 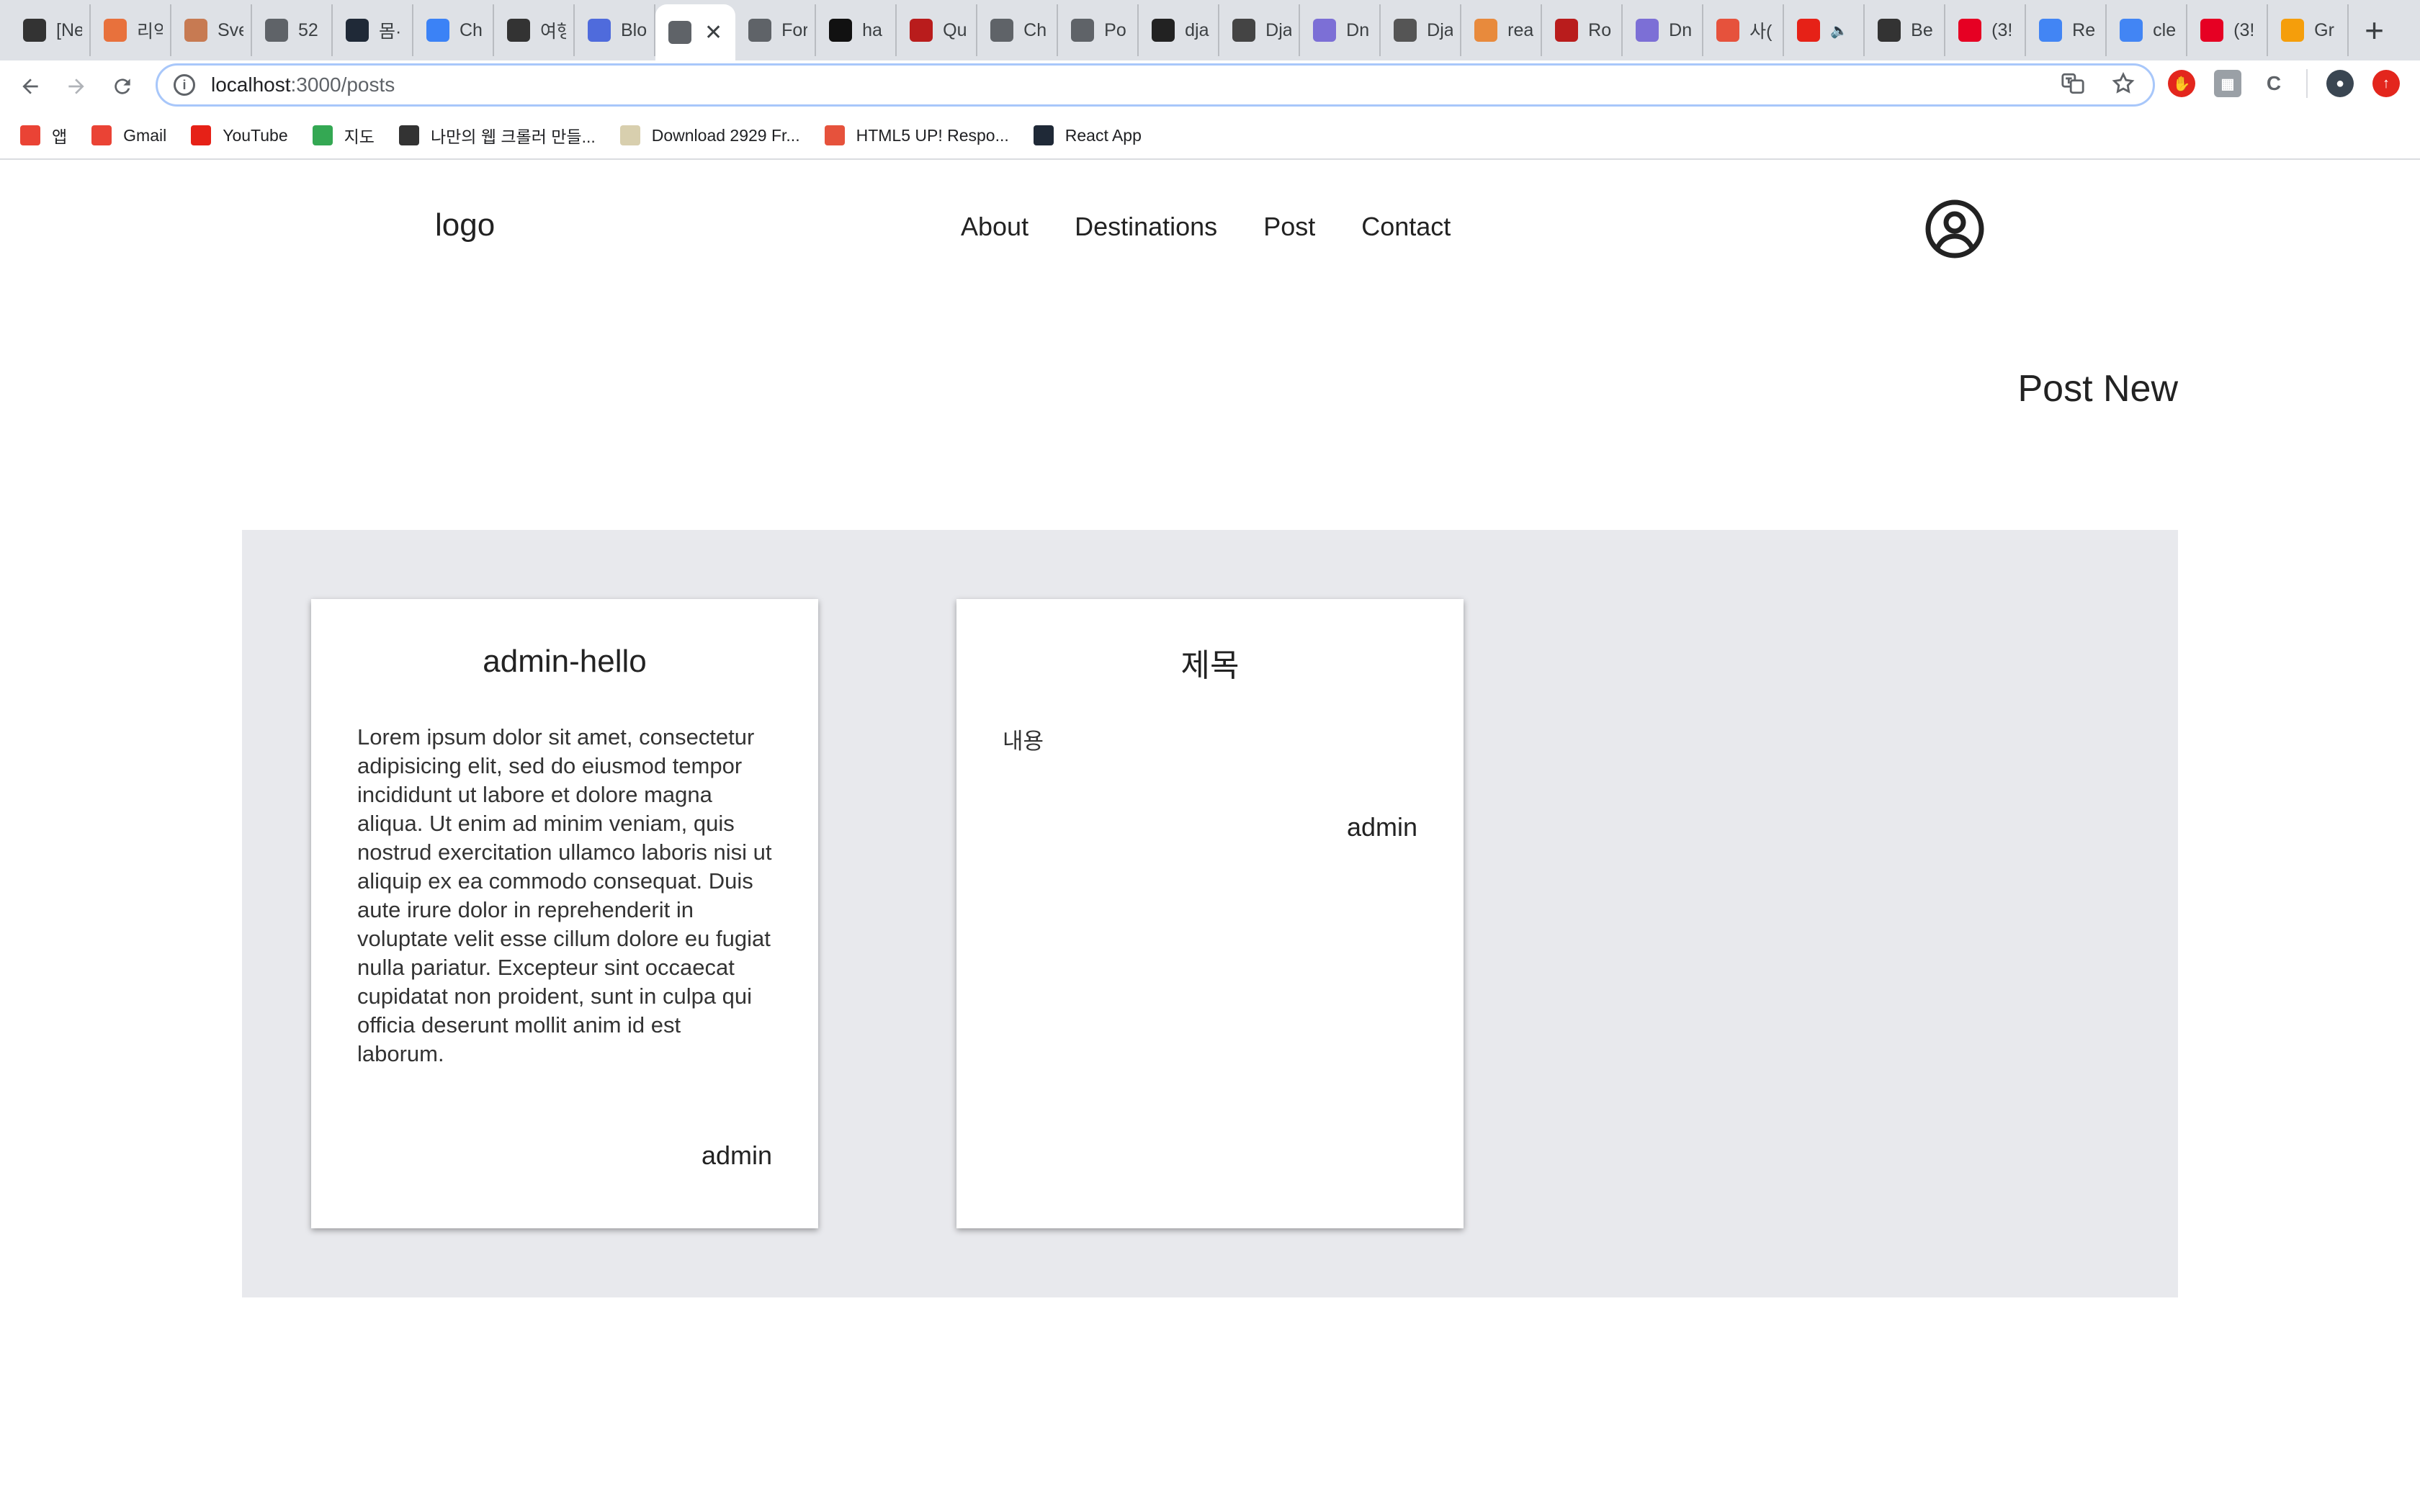 What do you see at coordinates (1406, 227) in the screenshot?
I see `menu-item-contact: Contact` at bounding box center [1406, 227].